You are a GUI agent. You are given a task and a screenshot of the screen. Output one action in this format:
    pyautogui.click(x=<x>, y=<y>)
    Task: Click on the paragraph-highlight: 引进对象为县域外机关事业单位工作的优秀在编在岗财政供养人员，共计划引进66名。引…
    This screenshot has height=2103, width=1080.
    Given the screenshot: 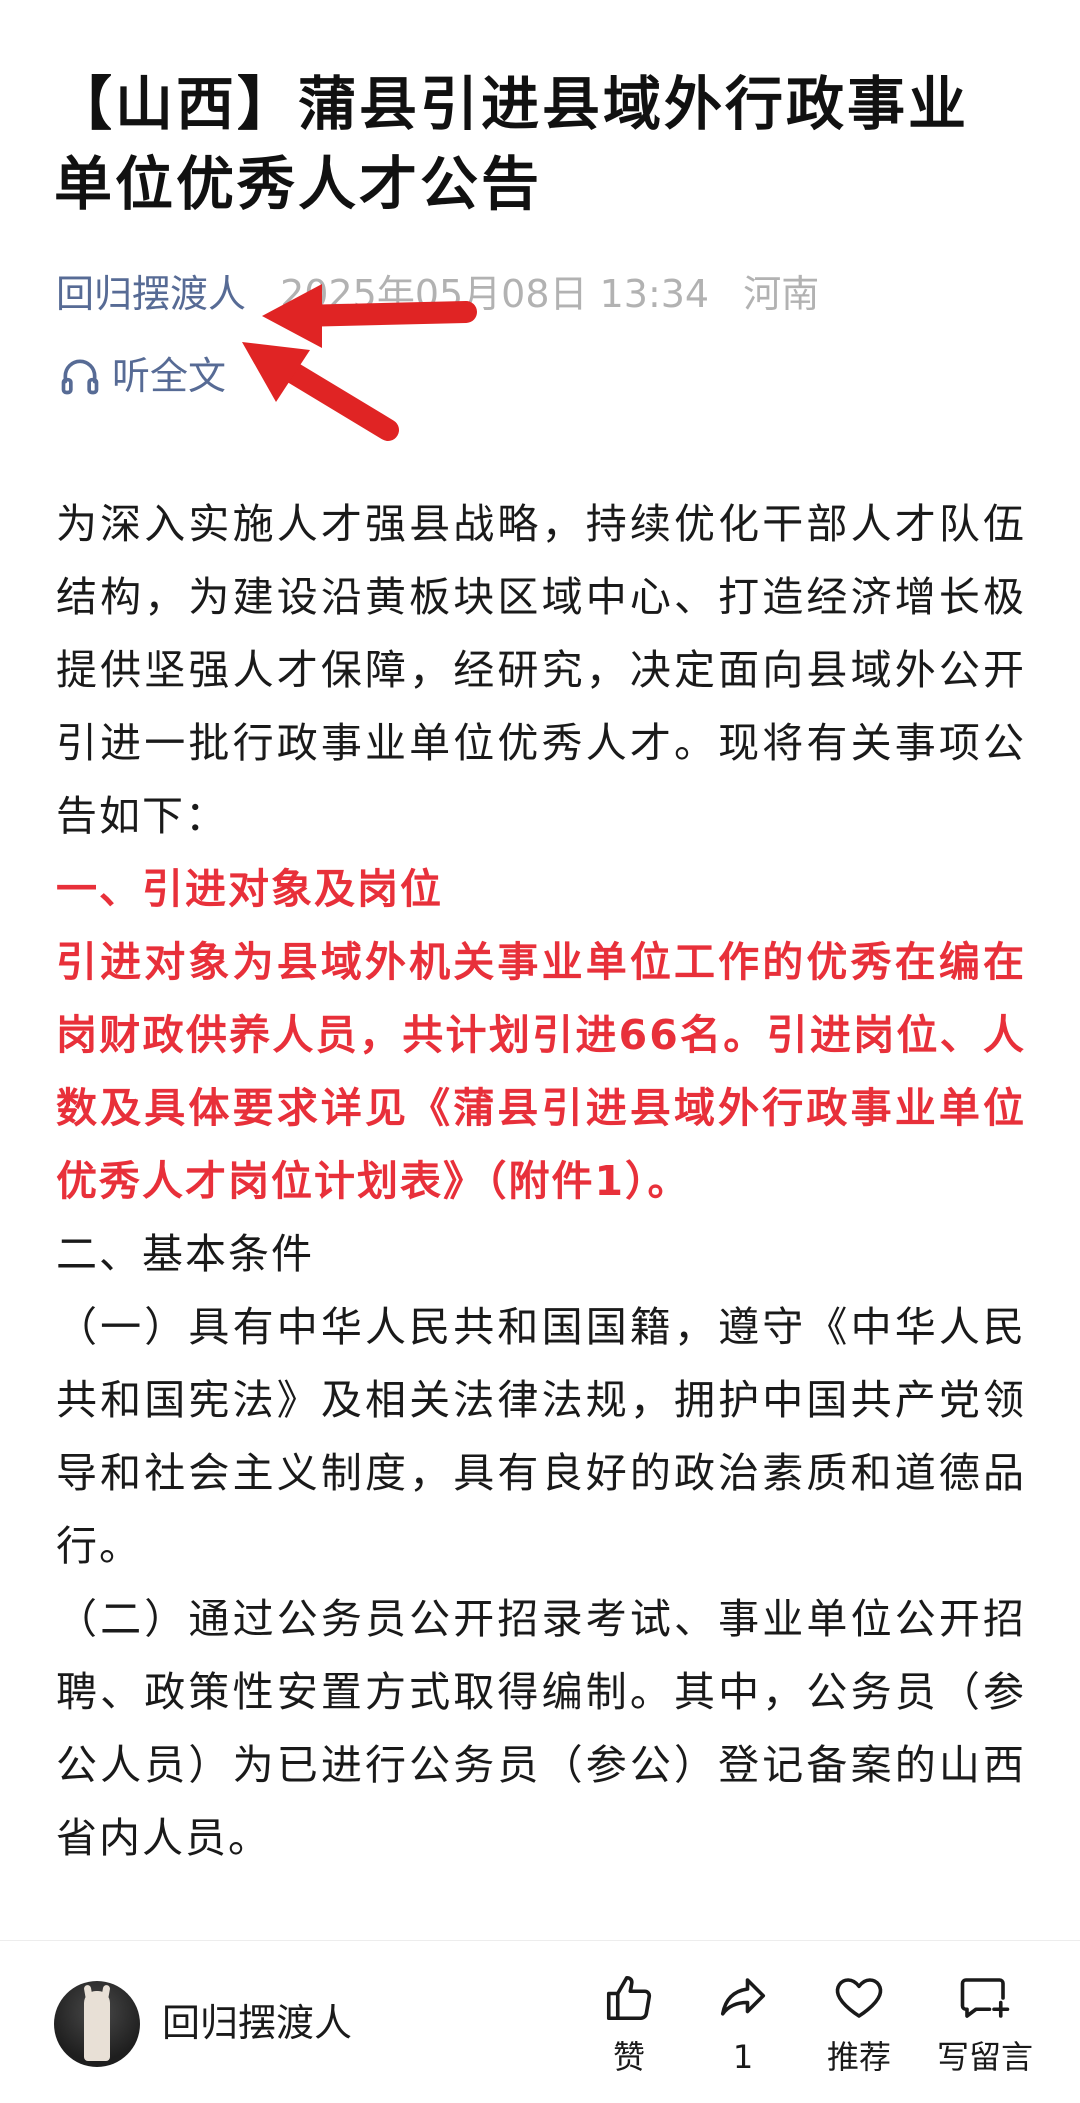 What is the action you would take?
    pyautogui.click(x=541, y=1071)
    